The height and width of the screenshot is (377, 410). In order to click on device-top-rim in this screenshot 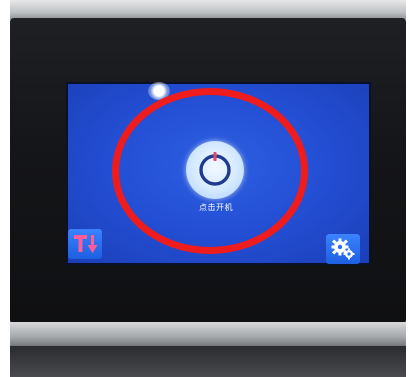, I will do `click(208, 10)`.